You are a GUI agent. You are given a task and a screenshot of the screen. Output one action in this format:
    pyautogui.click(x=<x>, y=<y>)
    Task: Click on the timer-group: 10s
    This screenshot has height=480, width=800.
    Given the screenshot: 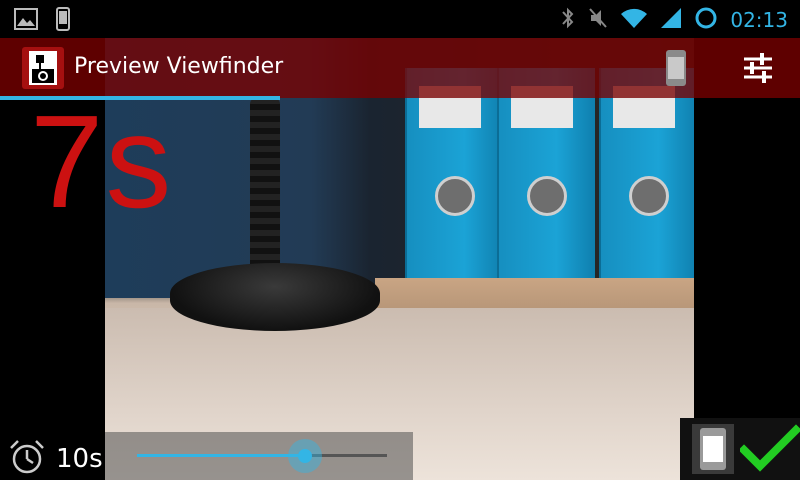 What is the action you would take?
    pyautogui.click(x=55, y=459)
    